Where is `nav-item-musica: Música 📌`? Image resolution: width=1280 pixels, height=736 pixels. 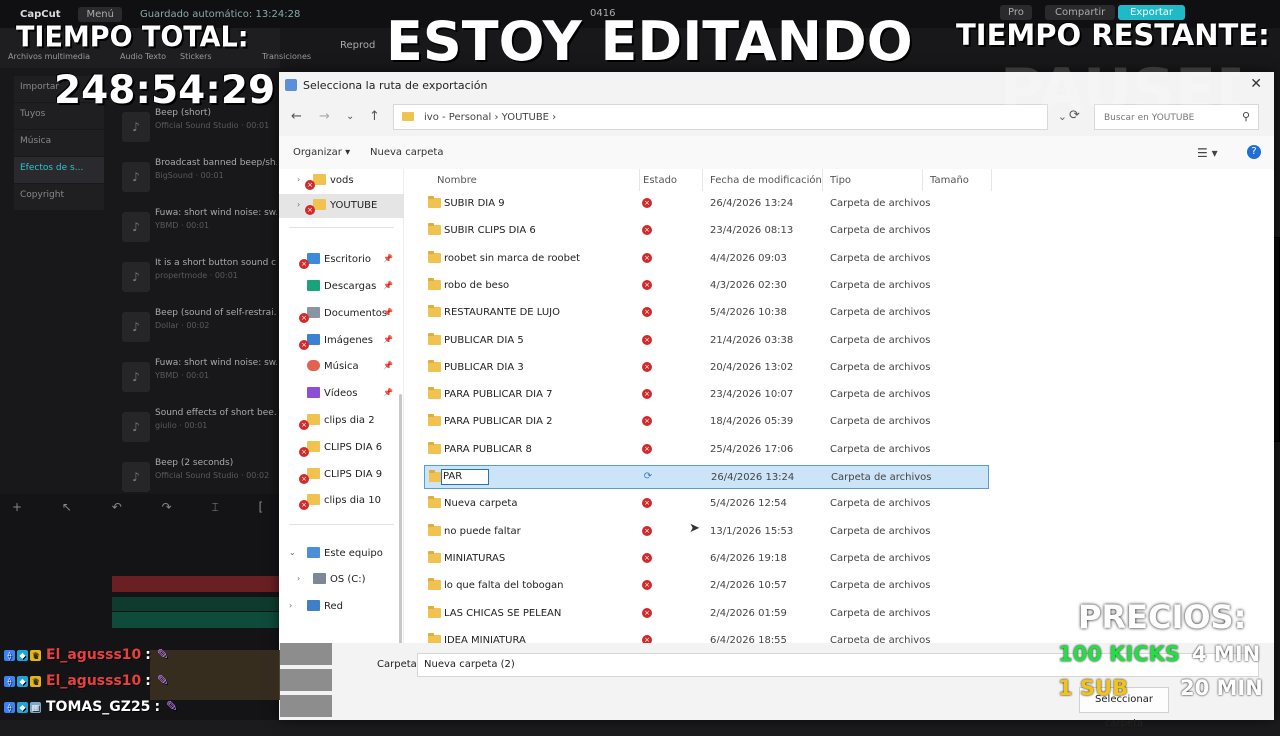
nav-item-musica: Música 📌 is located at coordinates (341, 367).